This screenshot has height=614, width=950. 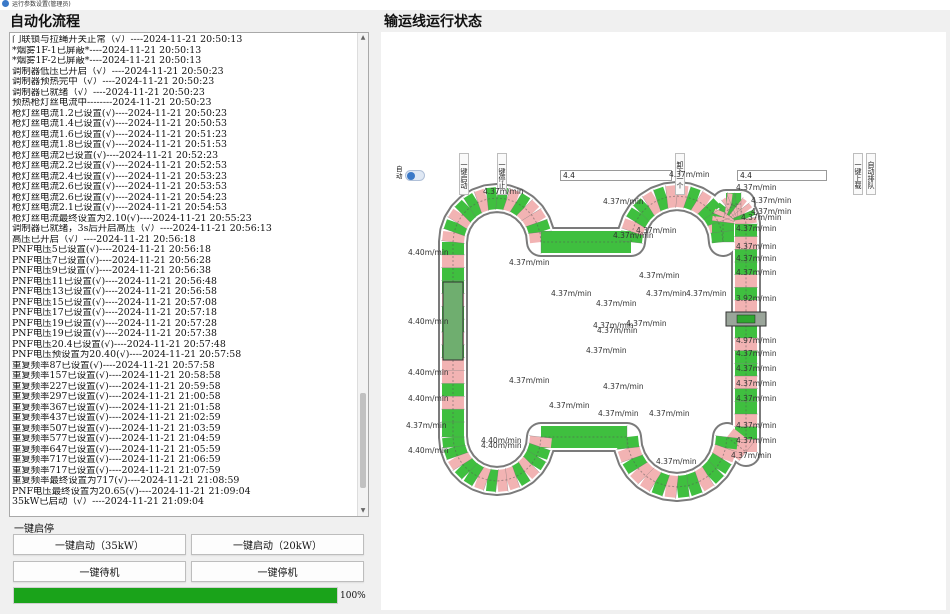 What do you see at coordinates (756, 298) in the screenshot?
I see `speed-label: 3.92m/min` at bounding box center [756, 298].